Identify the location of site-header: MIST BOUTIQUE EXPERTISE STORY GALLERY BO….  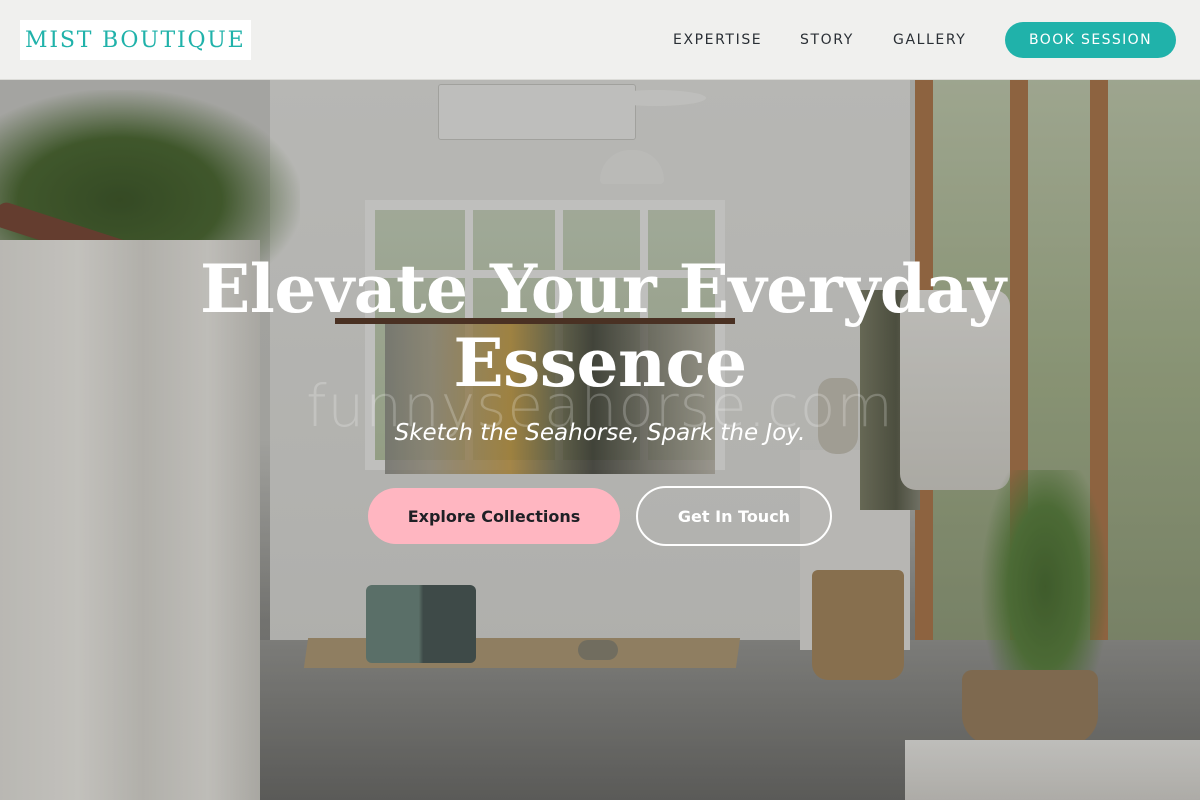
(600, 40).